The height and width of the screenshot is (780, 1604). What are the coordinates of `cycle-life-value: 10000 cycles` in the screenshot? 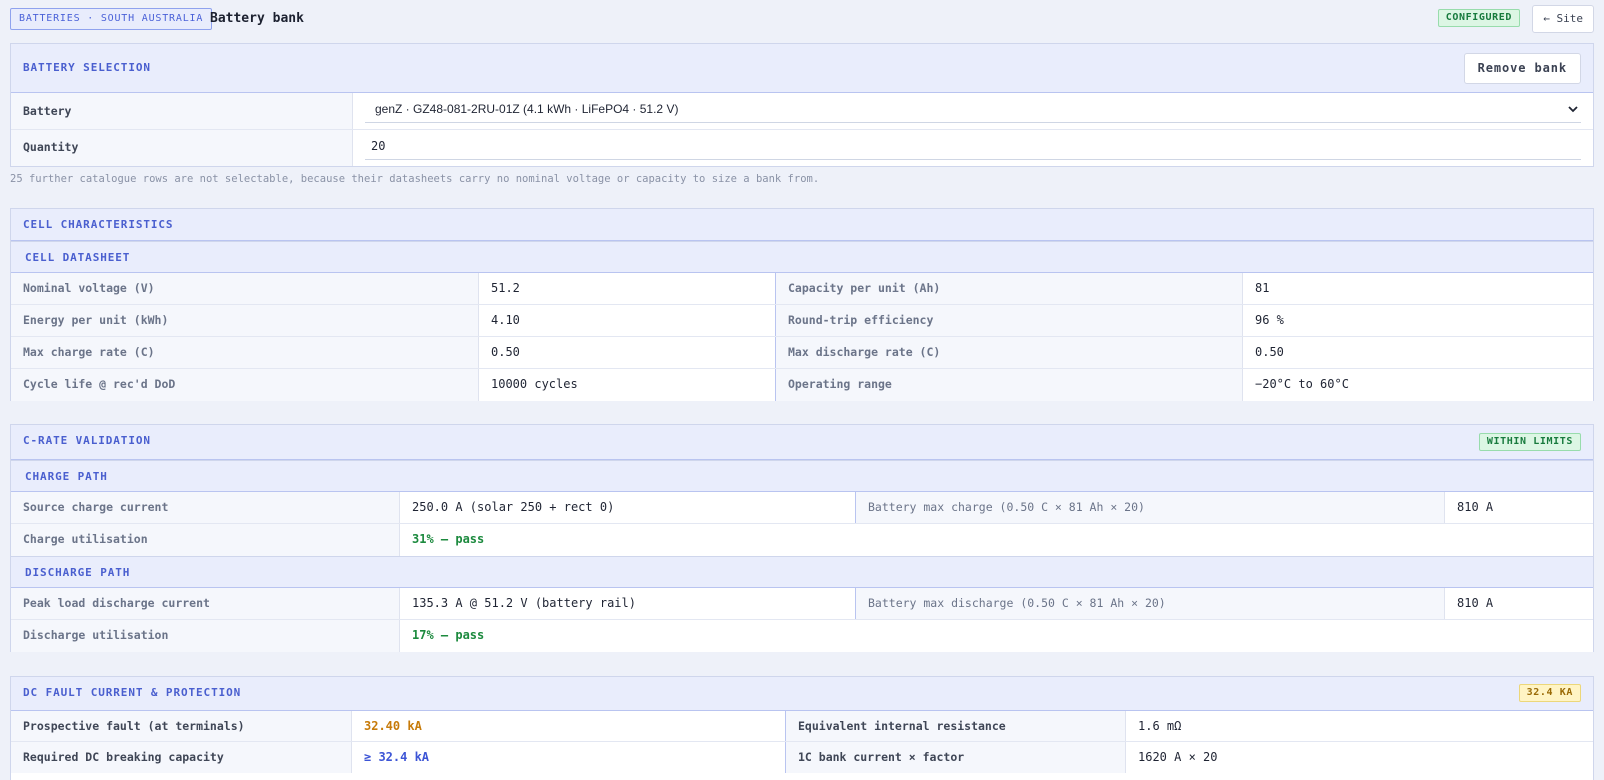 It's located at (626, 385).